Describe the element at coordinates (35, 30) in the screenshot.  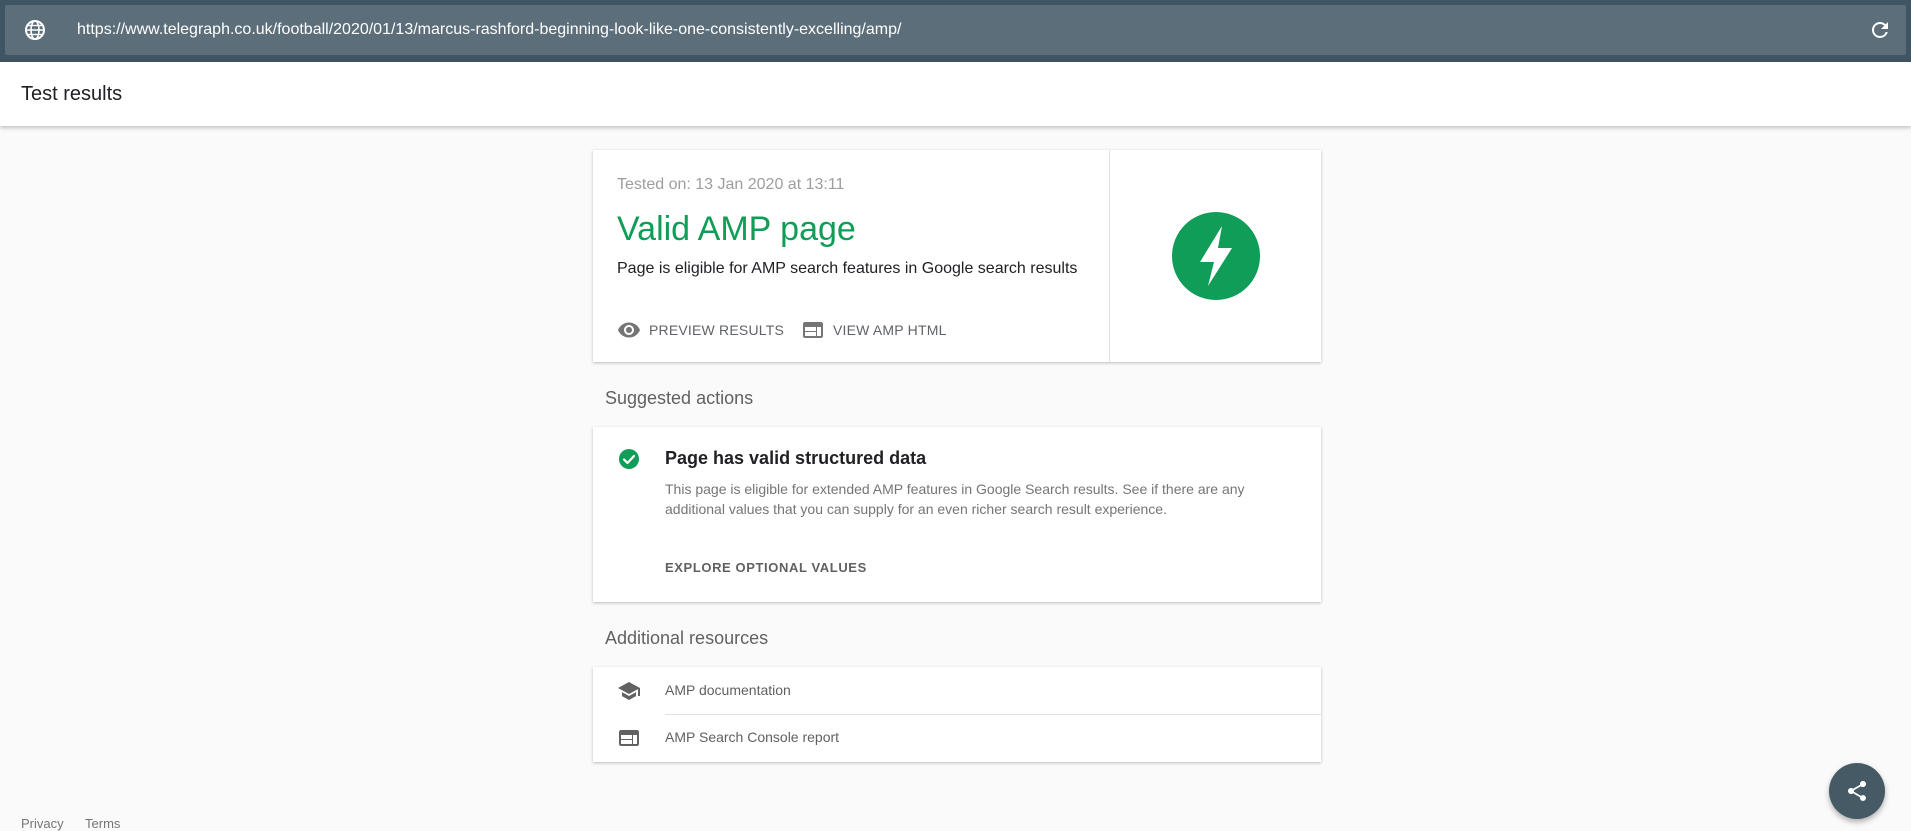
I see `globe-icon` at that location.